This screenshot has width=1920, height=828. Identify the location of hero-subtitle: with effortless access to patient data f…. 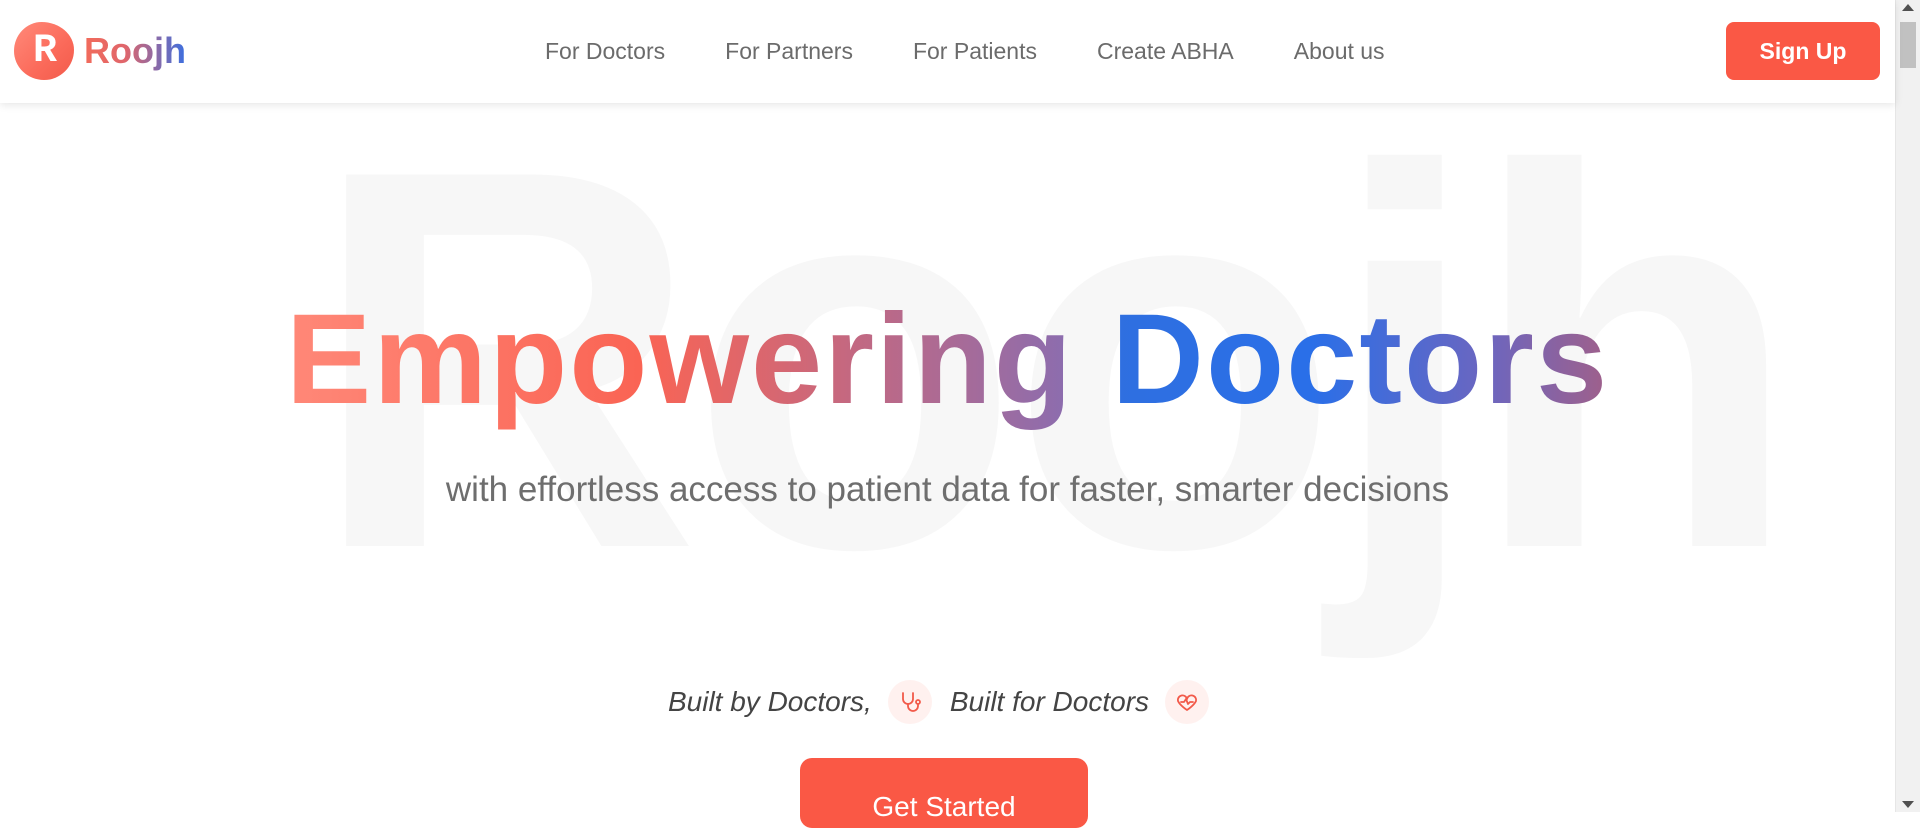
(947, 489).